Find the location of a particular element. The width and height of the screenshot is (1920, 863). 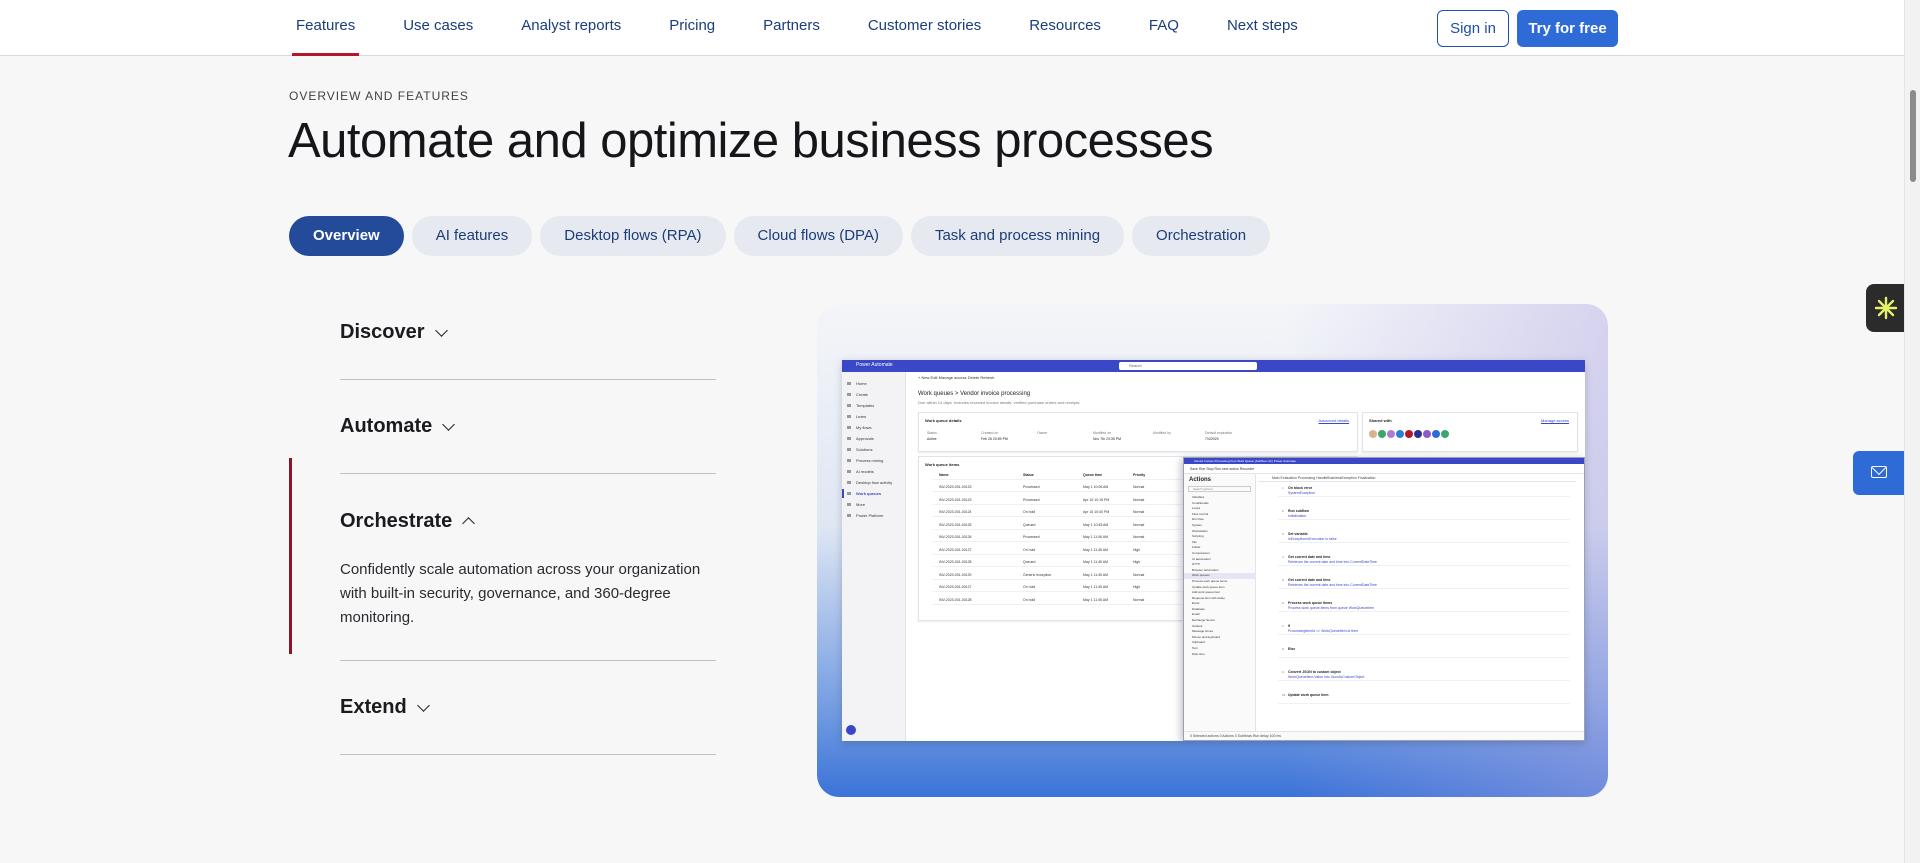

app-breadcrumb: Work queues > Vendor invoice processing is located at coordinates (974, 394).